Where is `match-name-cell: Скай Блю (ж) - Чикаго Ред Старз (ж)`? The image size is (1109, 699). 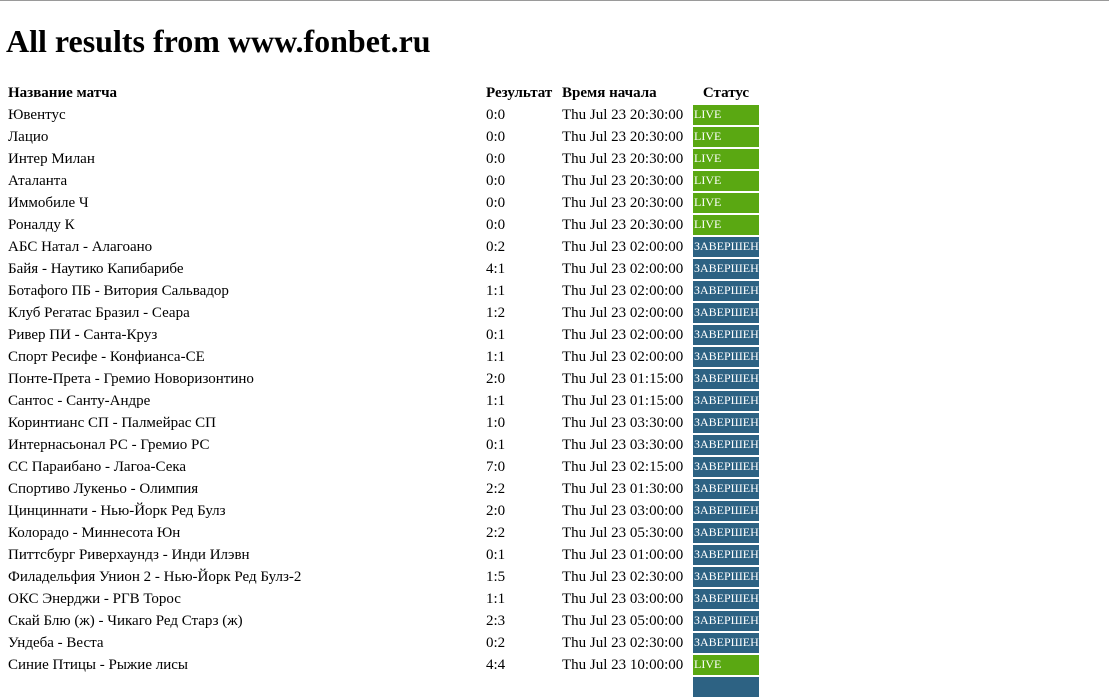
match-name-cell: Скай Блю (ж) - Чикаго Ред Старз (ж) is located at coordinates (125, 621).